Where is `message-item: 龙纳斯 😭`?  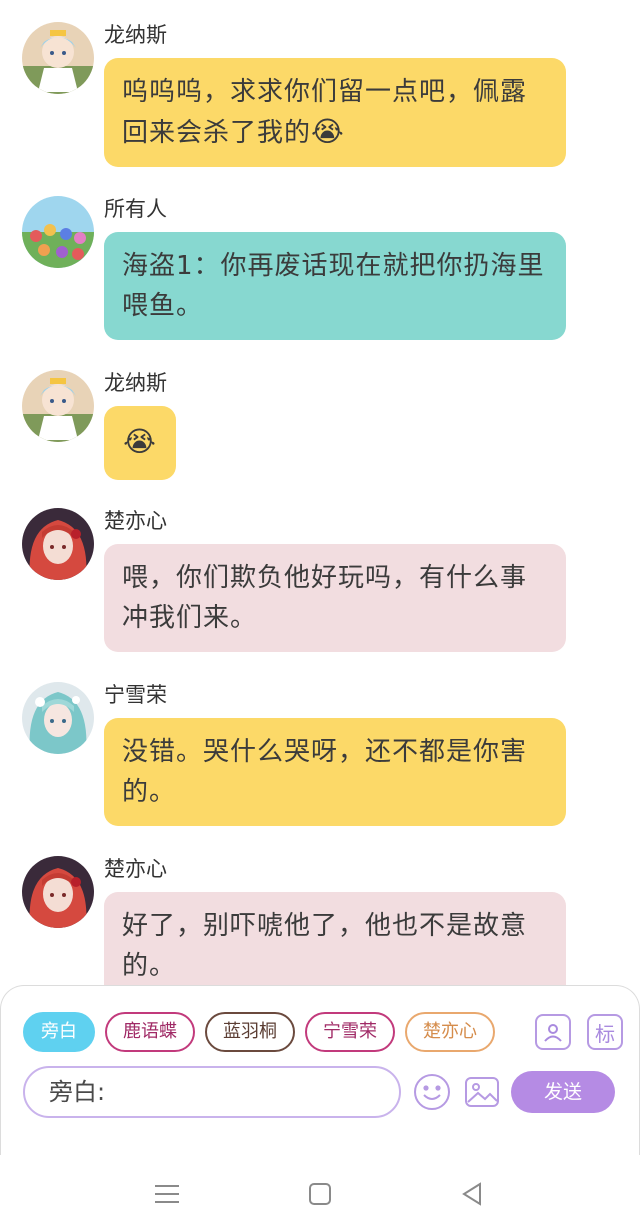 message-item: 龙纳斯 😭 is located at coordinates (302, 430).